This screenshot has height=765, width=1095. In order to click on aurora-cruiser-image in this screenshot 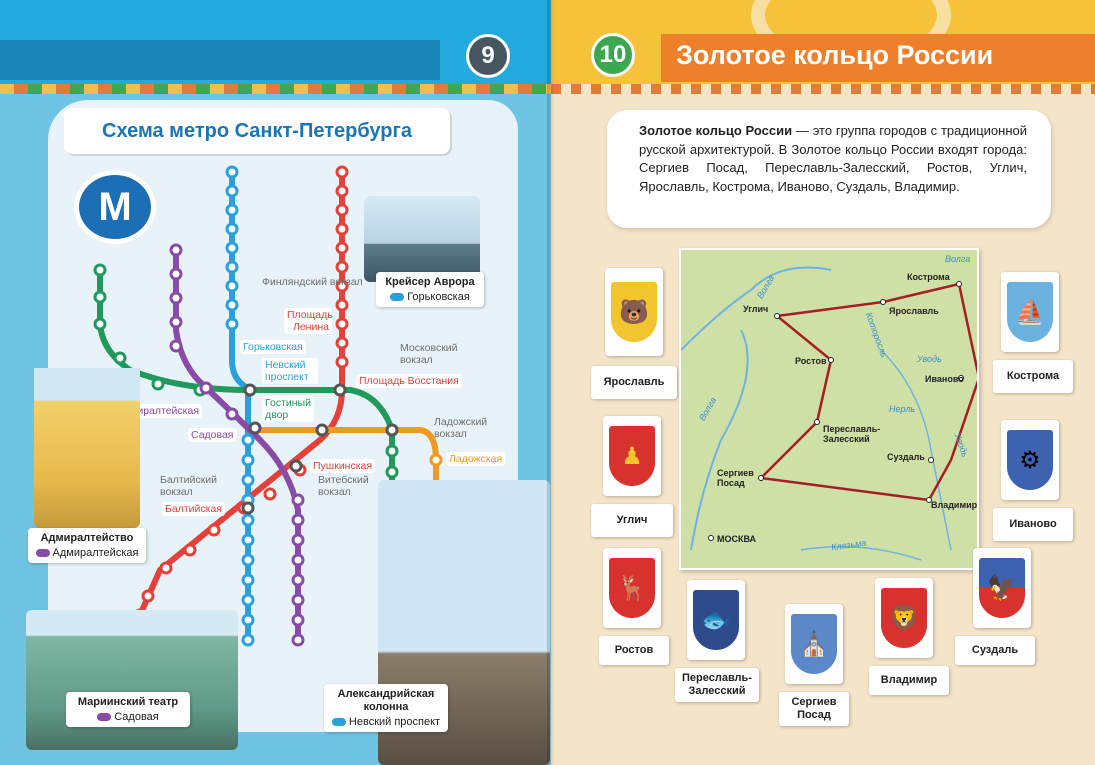, I will do `click(422, 239)`.